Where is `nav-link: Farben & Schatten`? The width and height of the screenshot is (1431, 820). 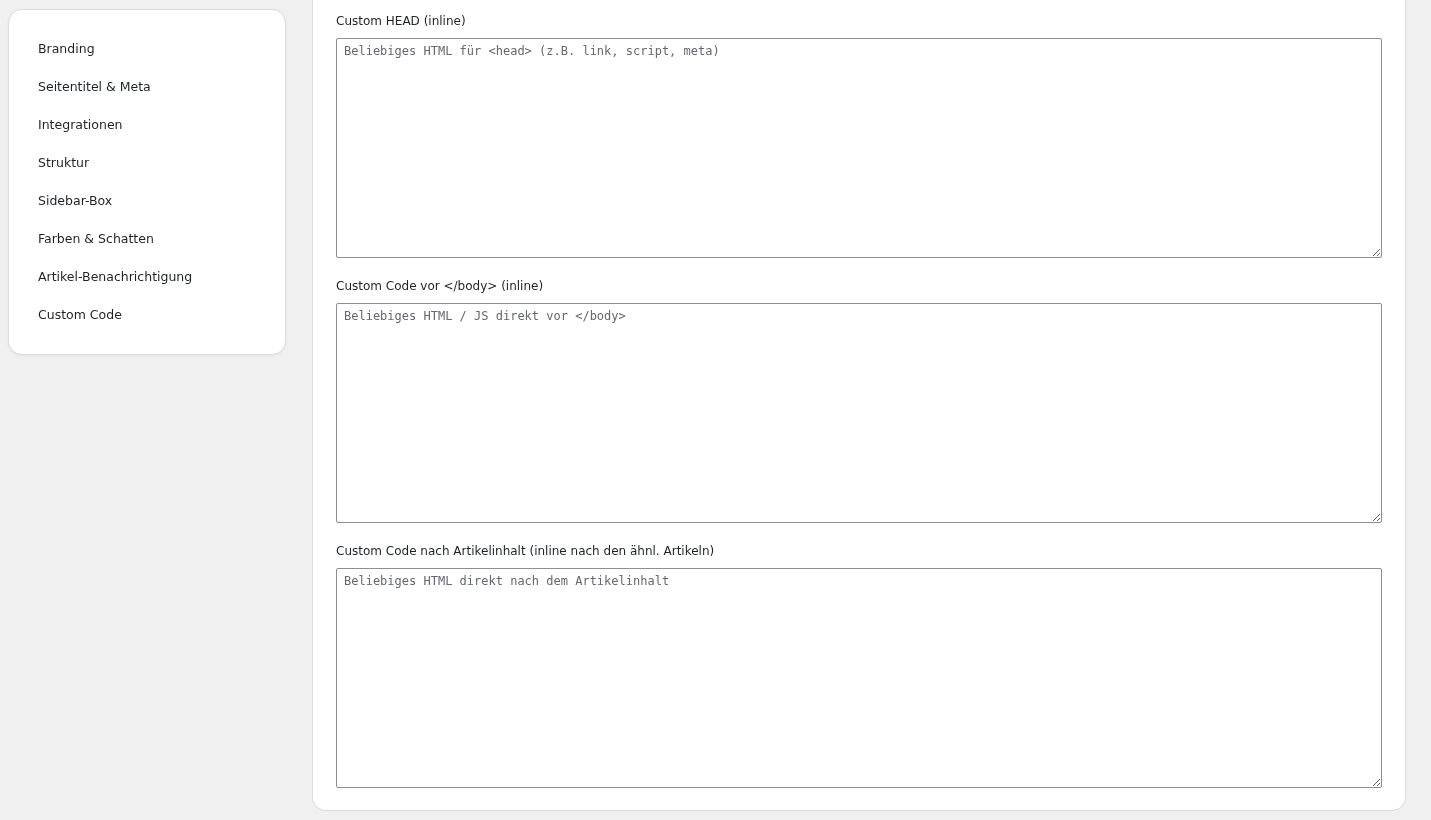
nav-link: Farben & Schatten is located at coordinates (96, 239).